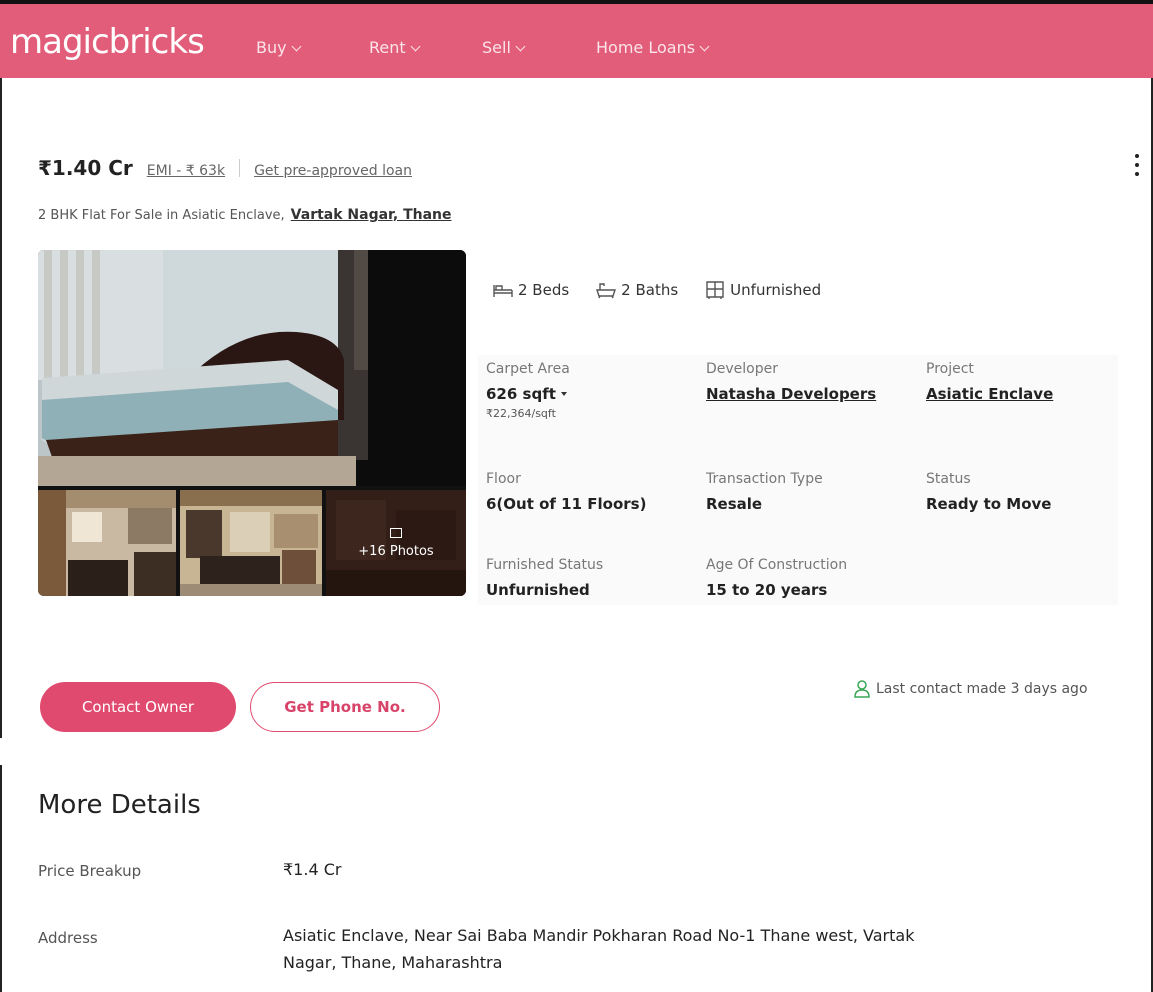 Image resolution: width=1153 pixels, height=992 pixels. I want to click on nav-buy: Buy, so click(279, 47).